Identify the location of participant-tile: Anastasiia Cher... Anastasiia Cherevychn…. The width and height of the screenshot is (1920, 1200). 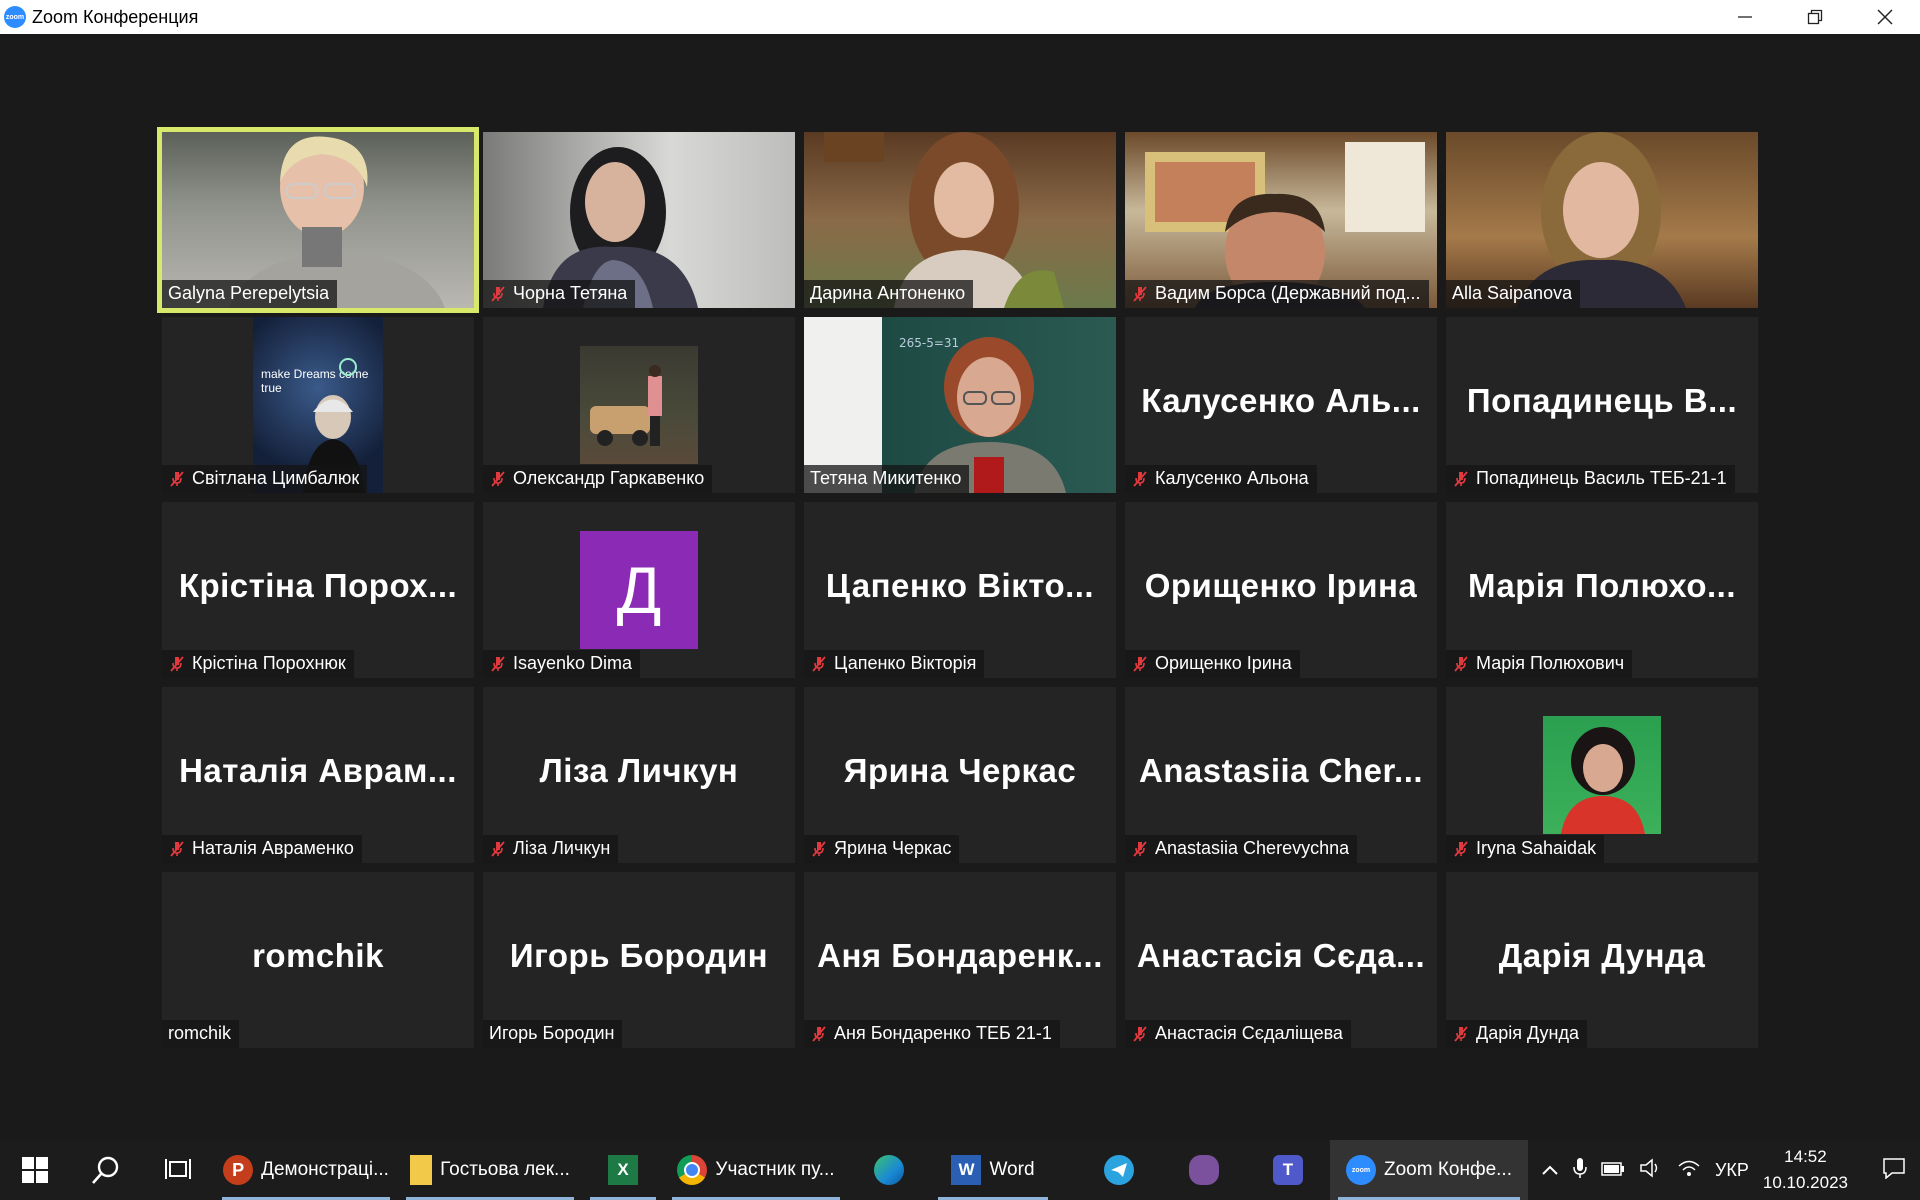
(1281, 775).